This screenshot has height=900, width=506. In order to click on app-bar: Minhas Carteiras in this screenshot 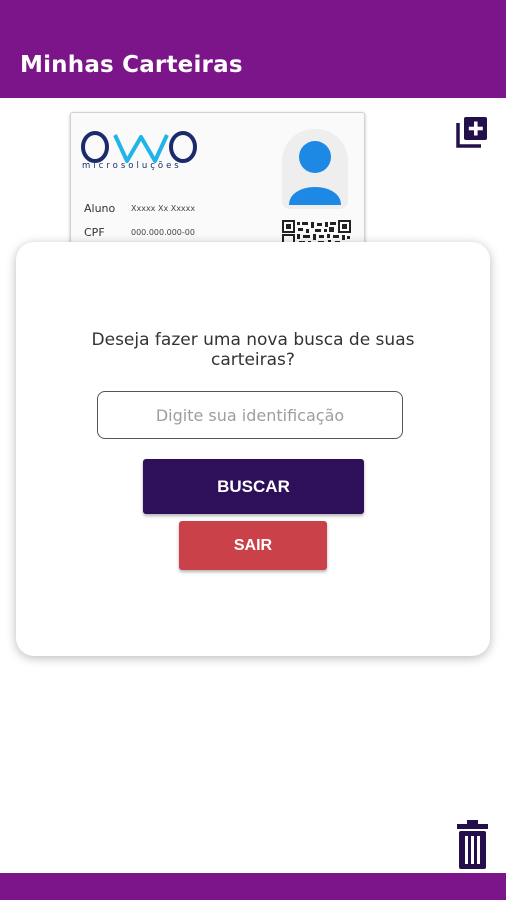, I will do `click(253, 49)`.